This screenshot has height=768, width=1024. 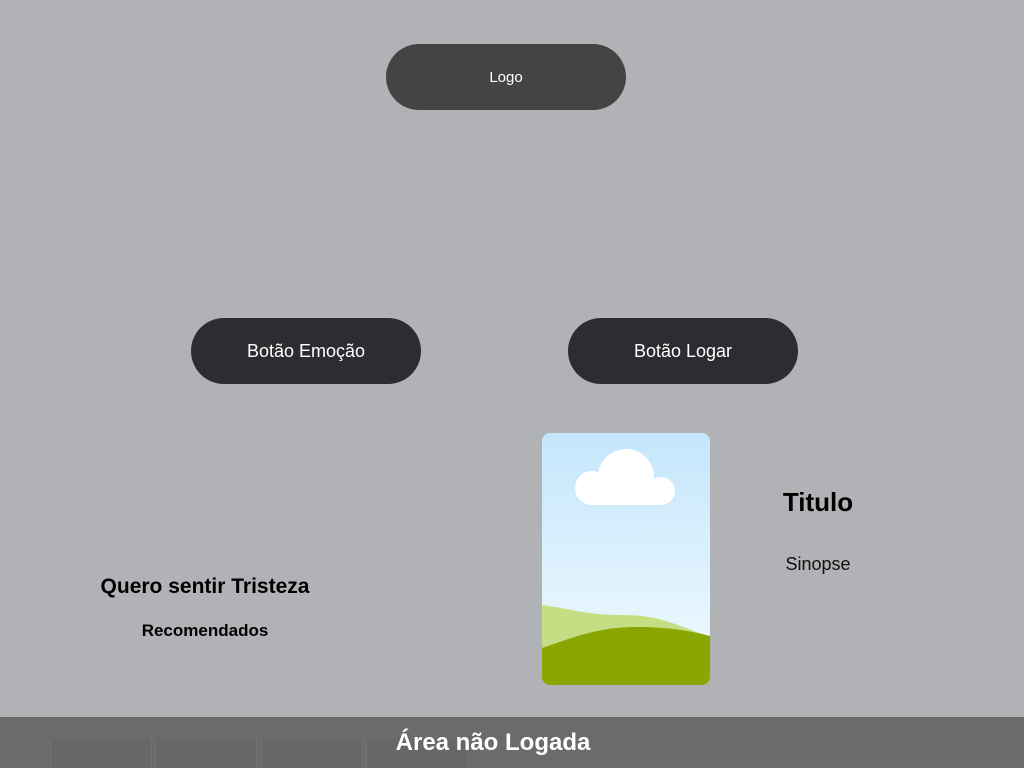 What do you see at coordinates (818, 502) in the screenshot?
I see `movie-title: Titulo` at bounding box center [818, 502].